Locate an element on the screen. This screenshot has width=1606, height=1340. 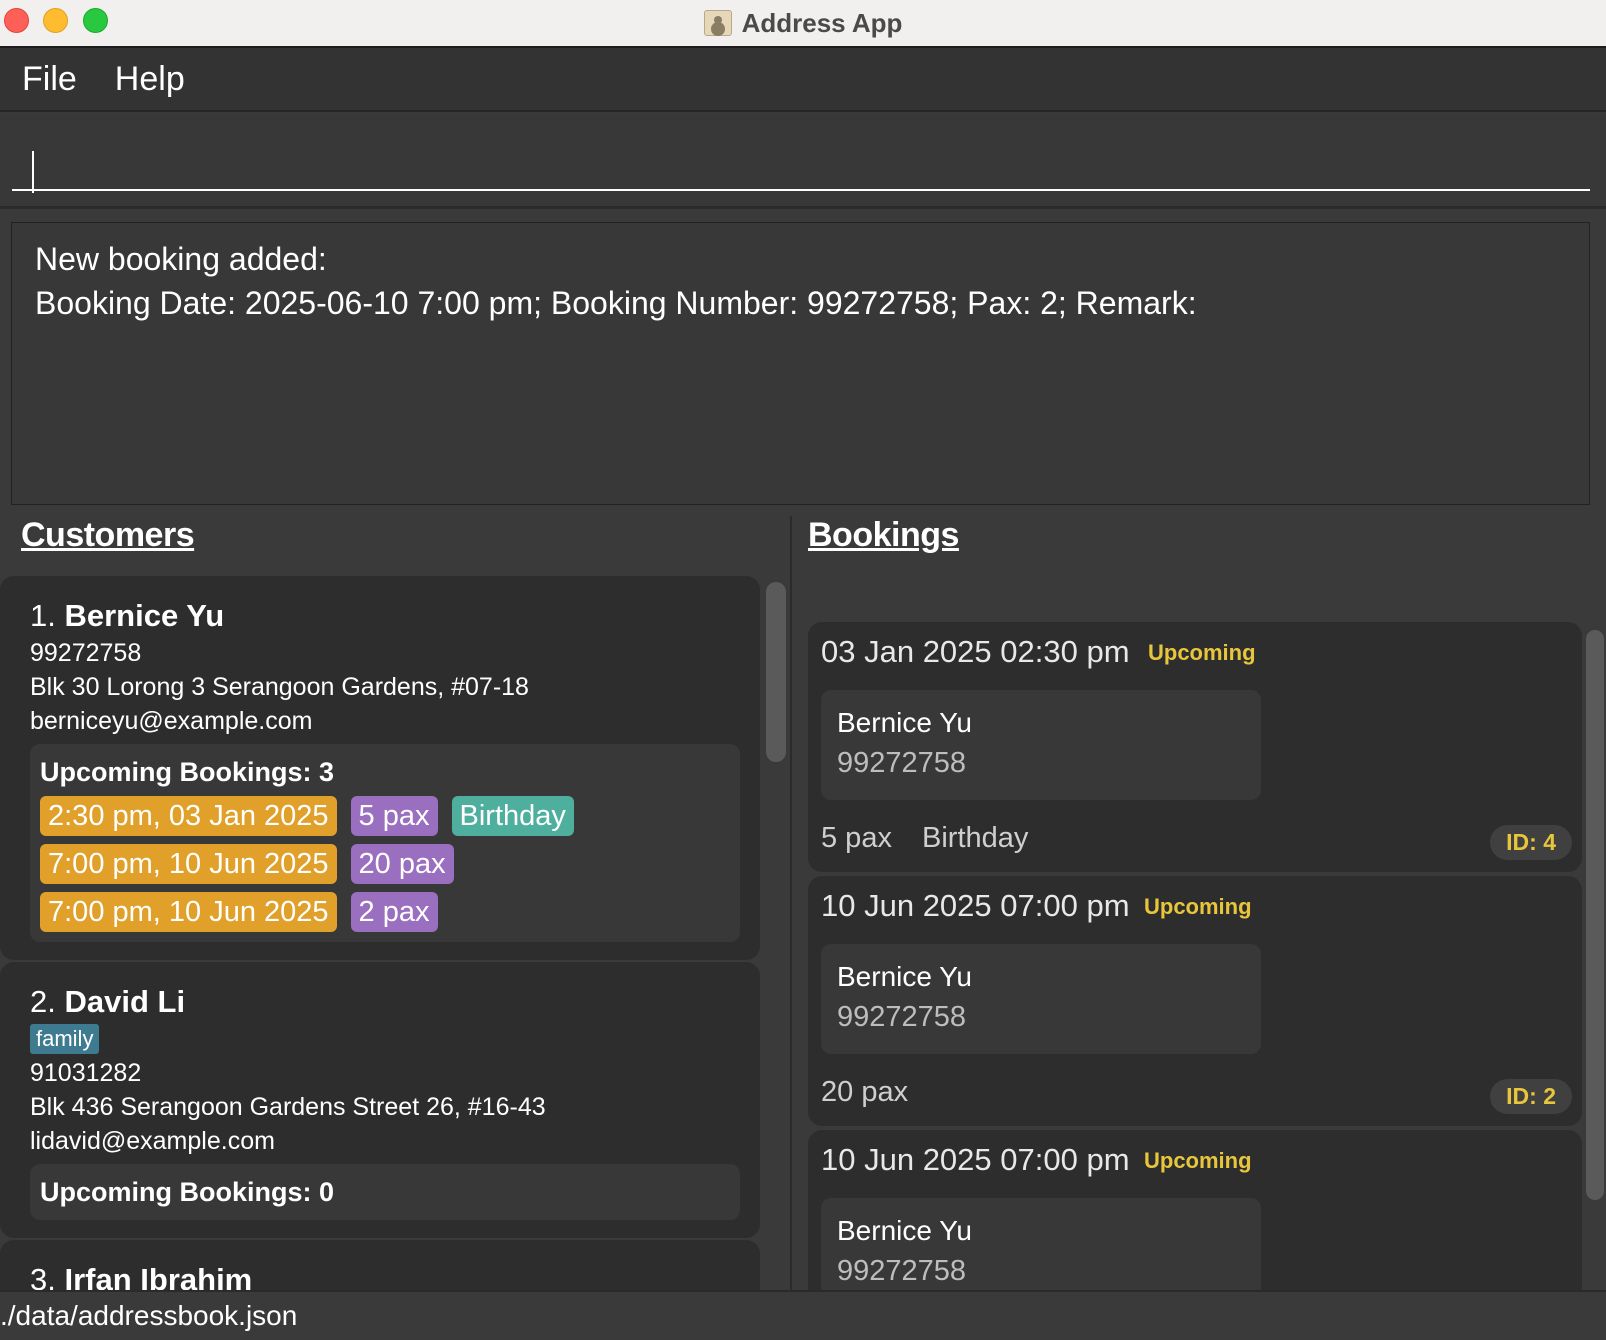
customer-phone: 91031282 is located at coordinates (86, 1073).